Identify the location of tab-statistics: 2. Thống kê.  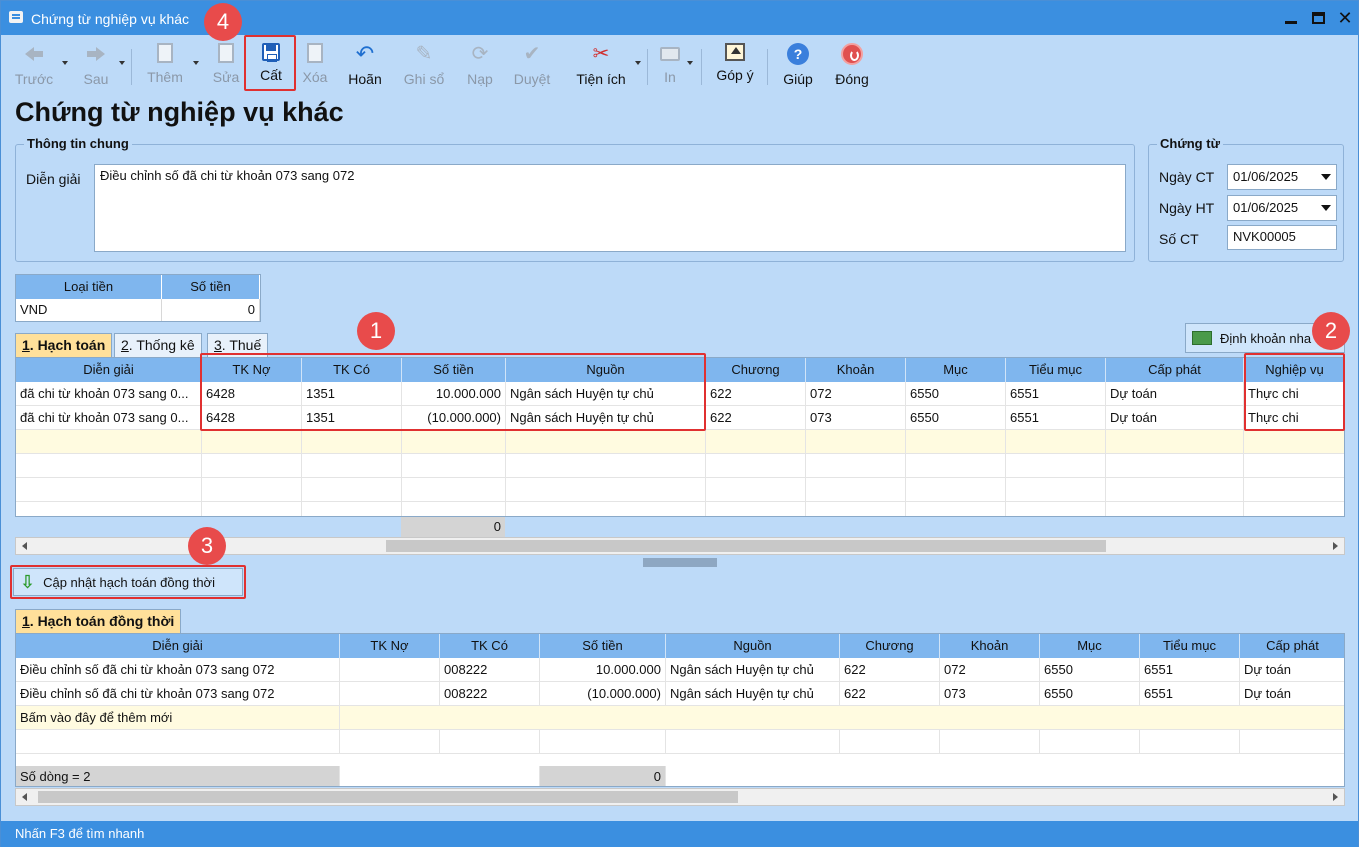
(158, 345).